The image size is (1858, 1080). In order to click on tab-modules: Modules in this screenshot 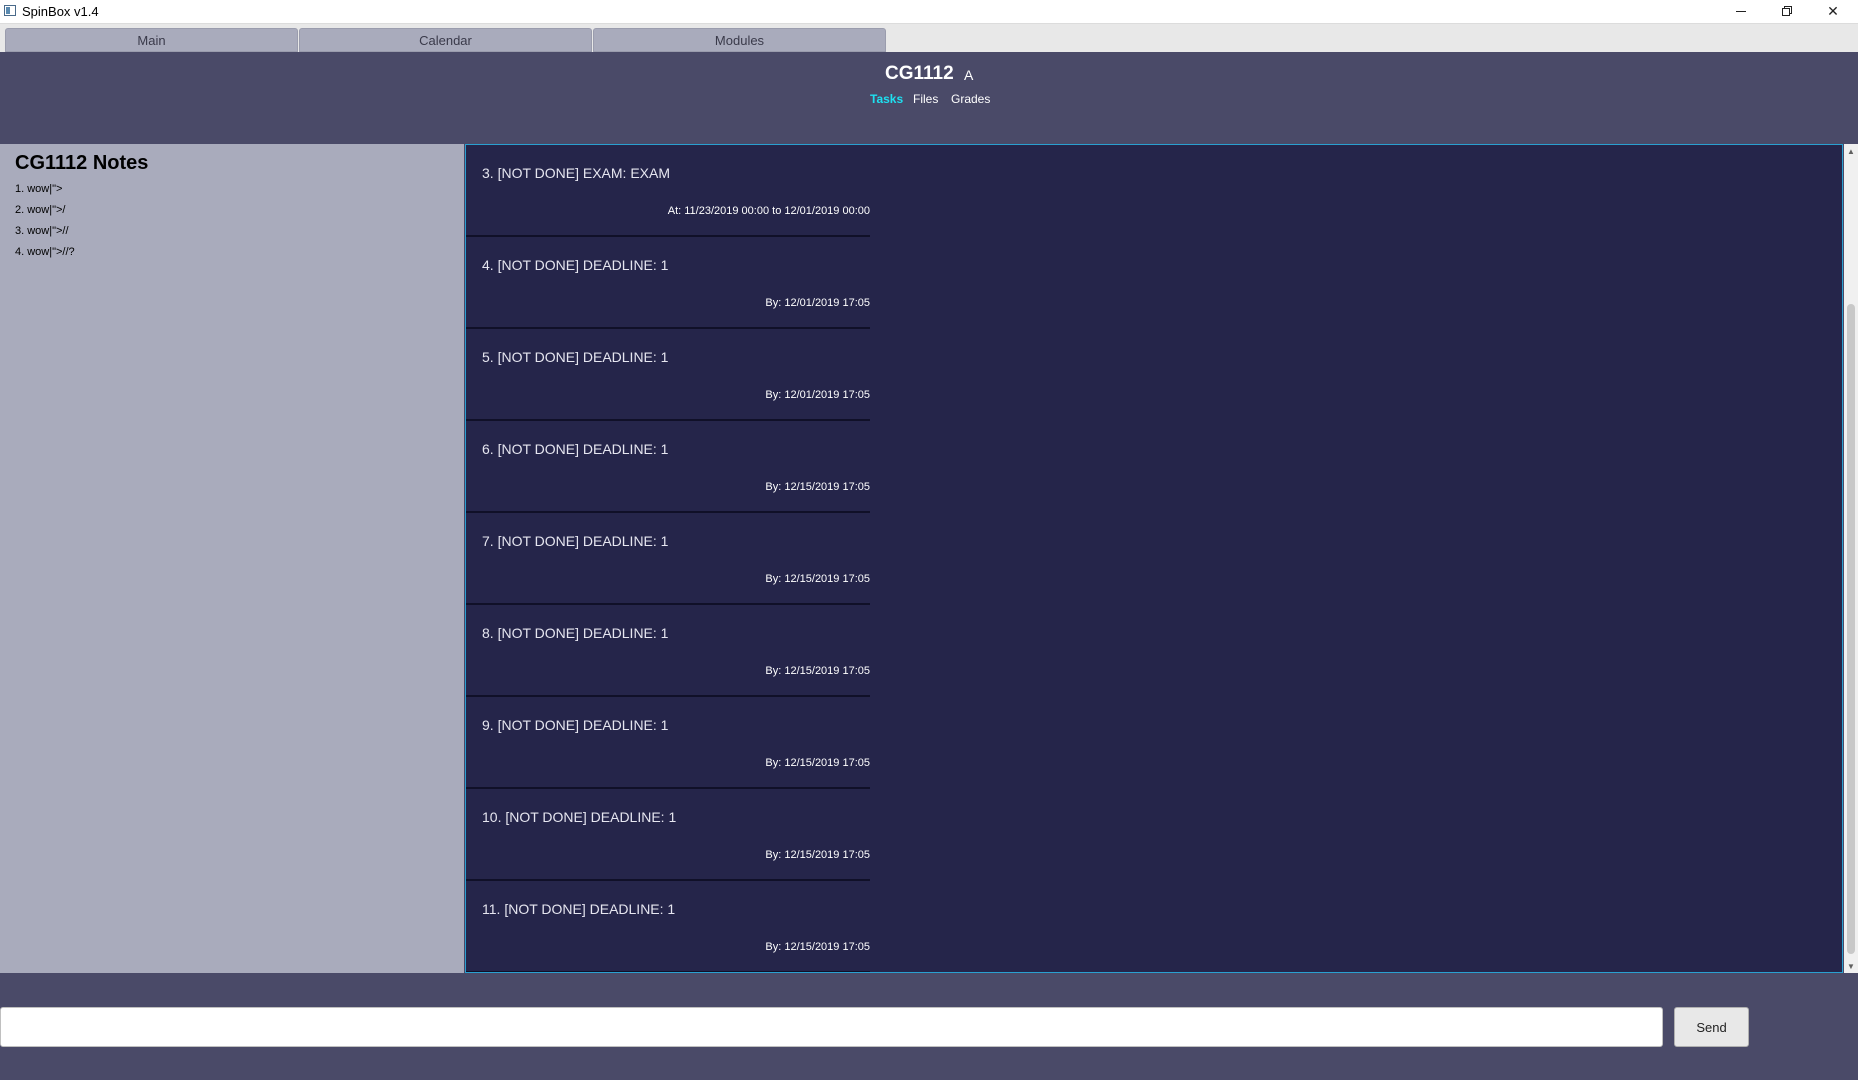, I will do `click(739, 40)`.